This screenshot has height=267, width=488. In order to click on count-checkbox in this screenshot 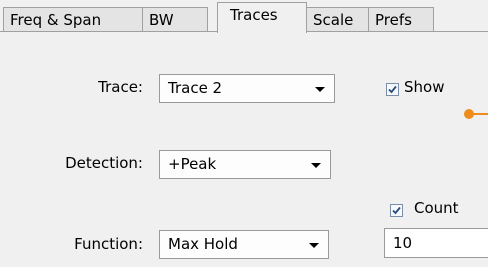, I will do `click(396, 210)`.